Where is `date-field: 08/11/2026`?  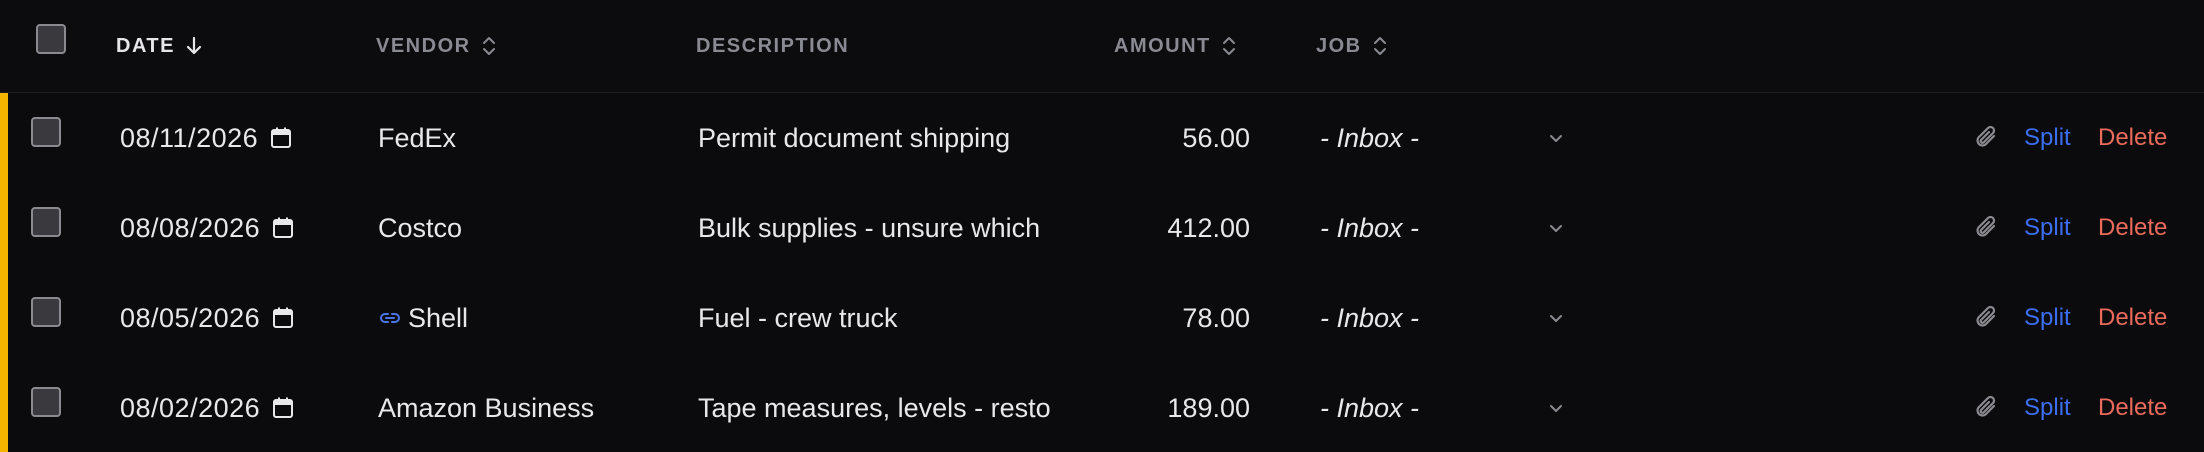
date-field: 08/11/2026 is located at coordinates (220, 138).